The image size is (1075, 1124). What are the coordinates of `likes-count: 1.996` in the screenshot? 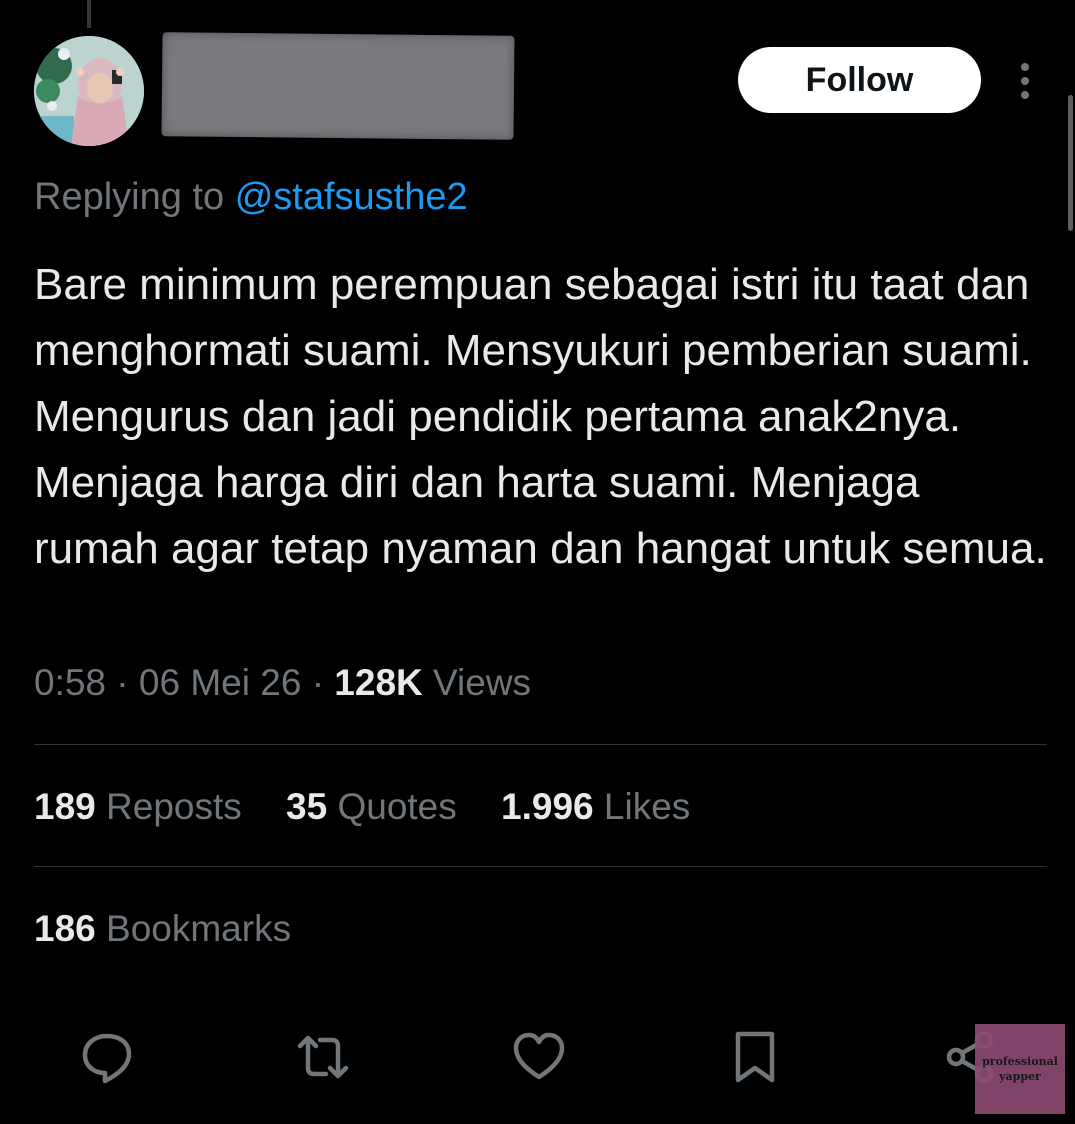 It's located at (547, 806).